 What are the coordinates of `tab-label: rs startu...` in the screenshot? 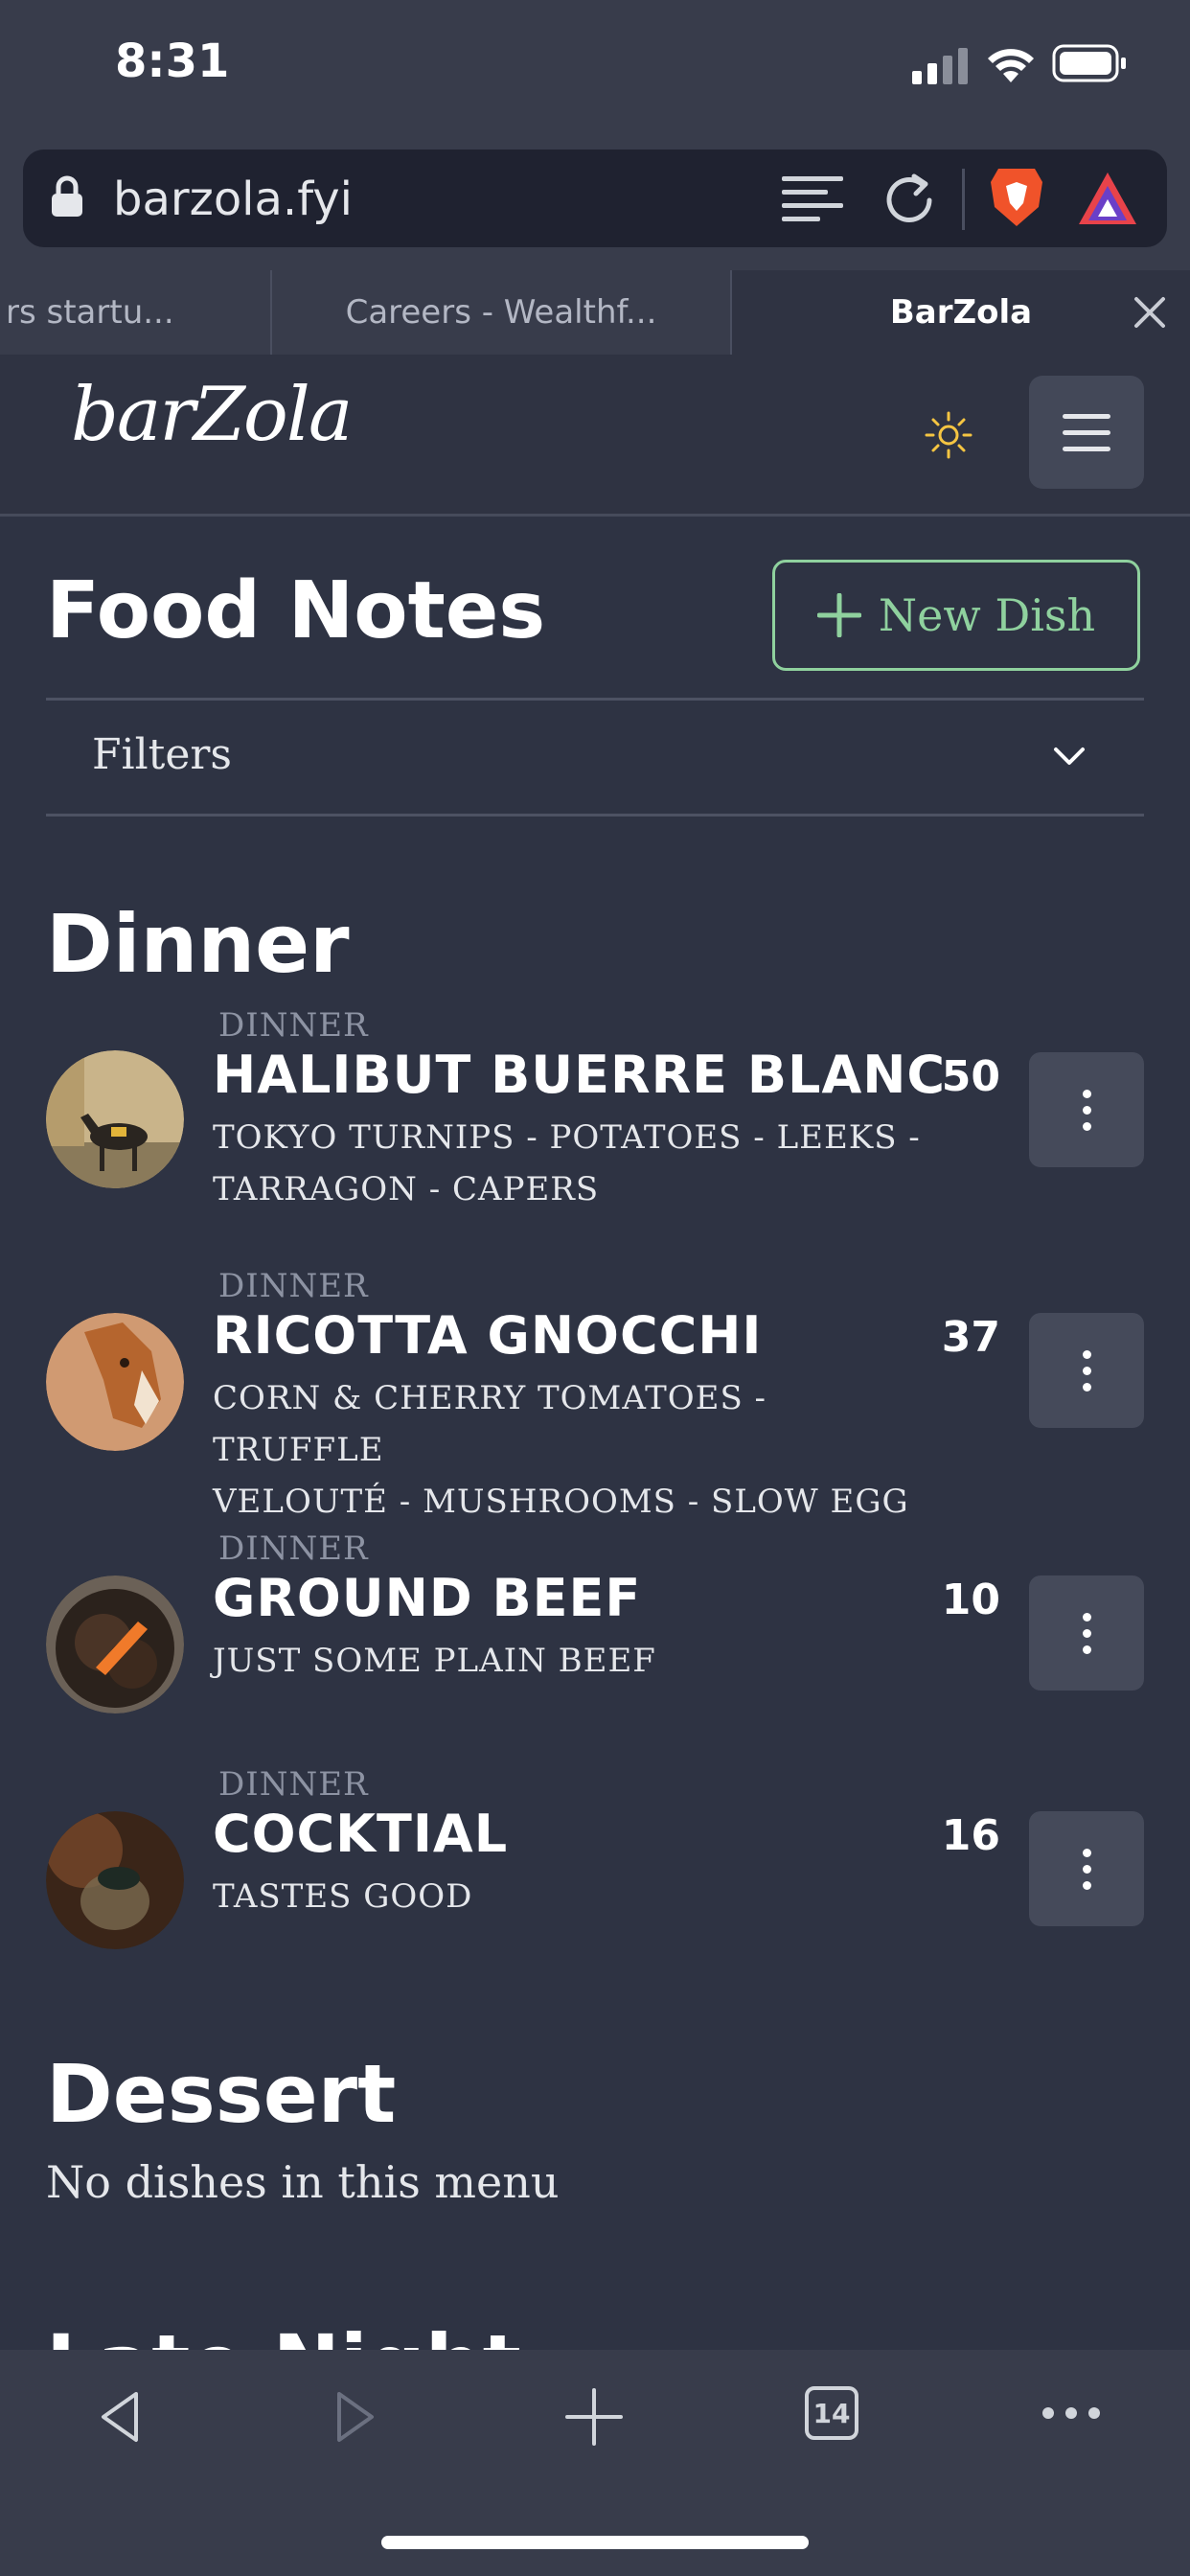 It's located at (90, 312).